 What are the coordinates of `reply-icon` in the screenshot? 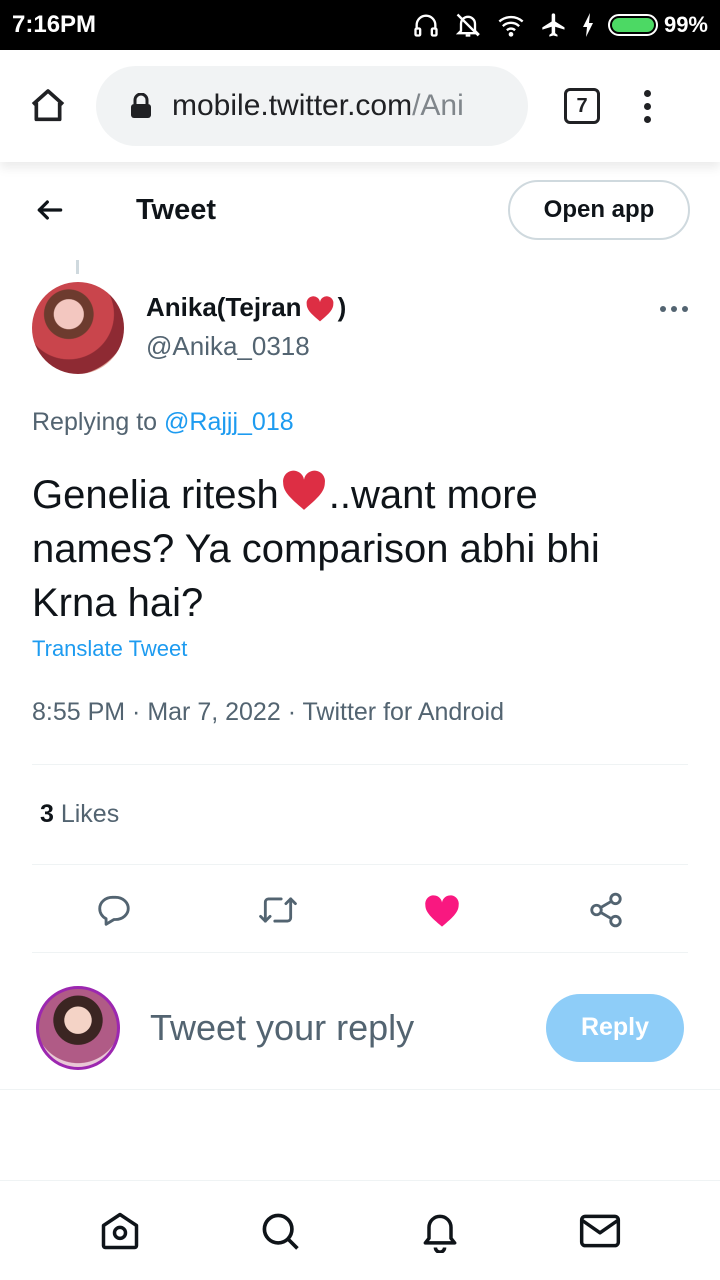 It's located at (114, 910).